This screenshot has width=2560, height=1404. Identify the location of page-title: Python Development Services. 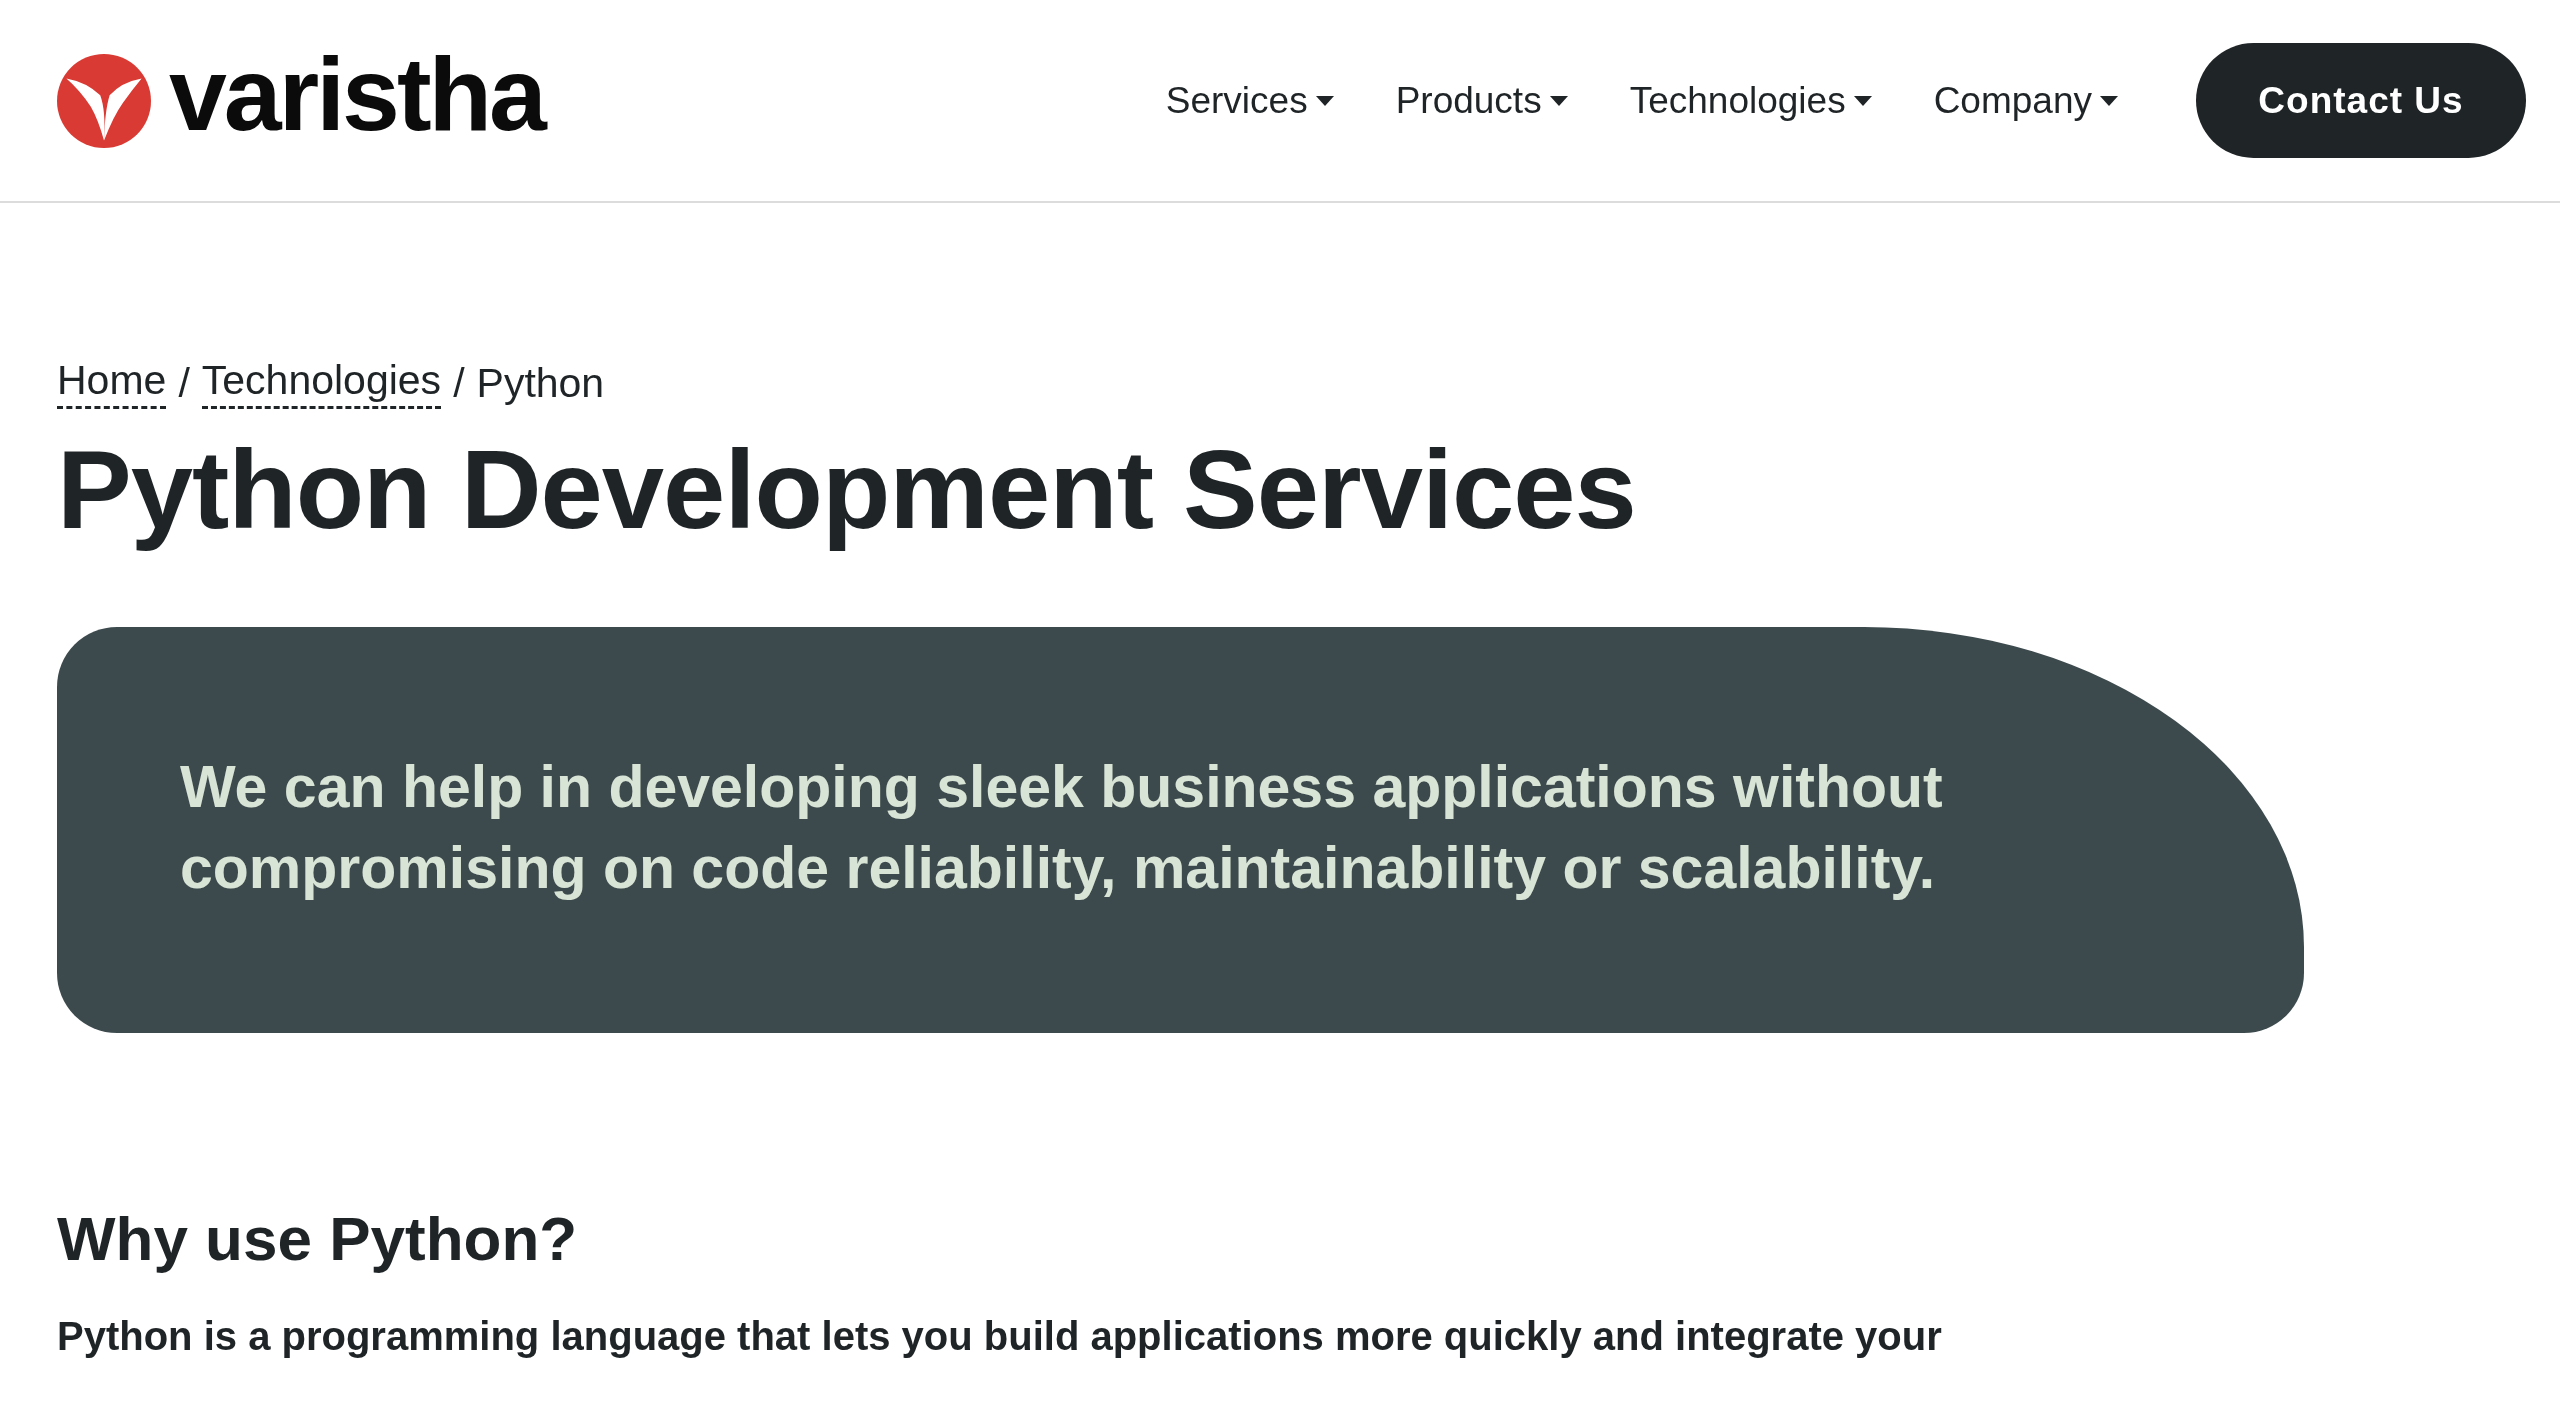
(847, 490).